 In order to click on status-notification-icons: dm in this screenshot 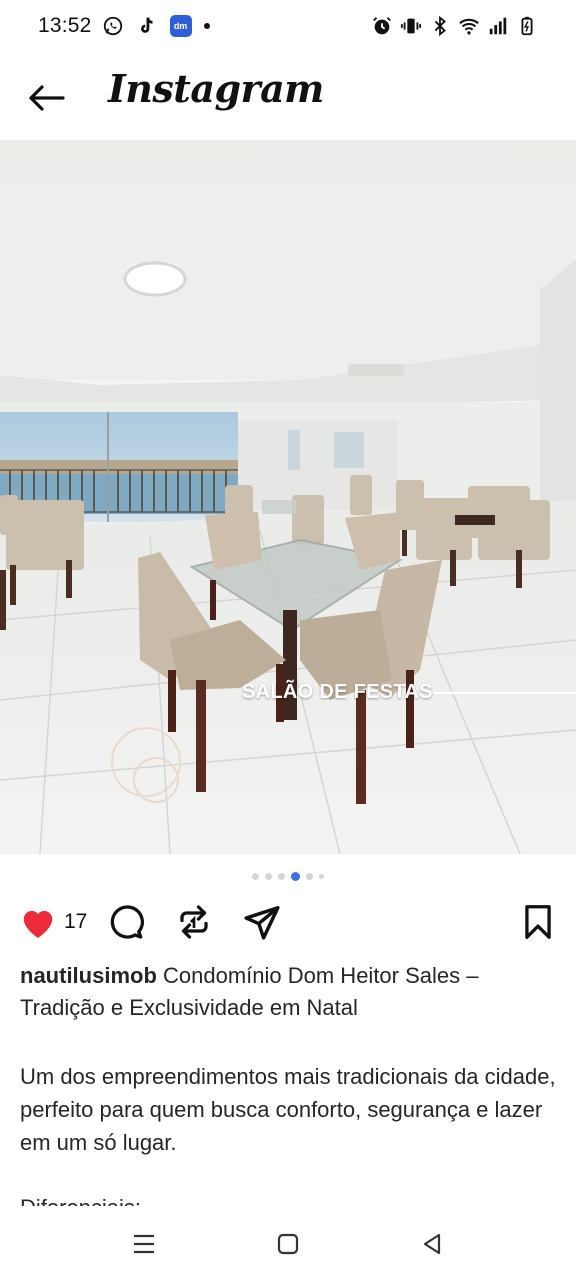, I will do `click(156, 26)`.